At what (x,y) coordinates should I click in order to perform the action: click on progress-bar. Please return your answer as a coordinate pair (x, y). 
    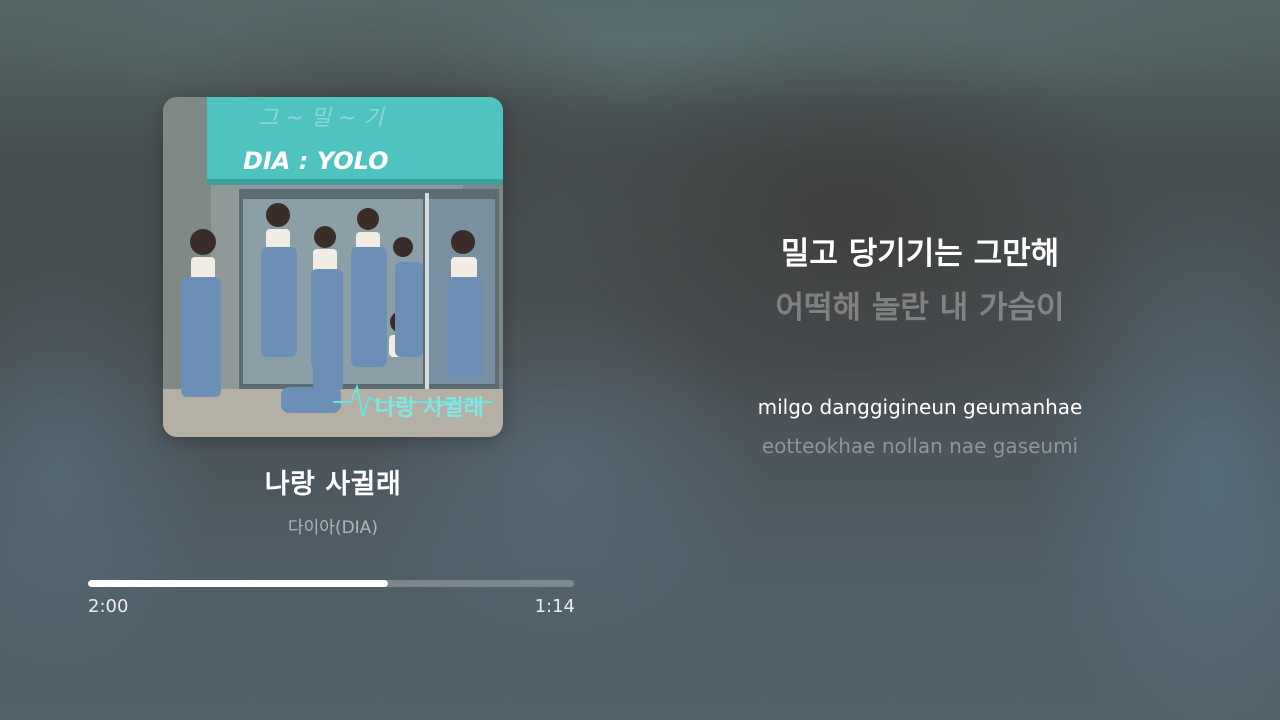
    Looking at the image, I should click on (331, 583).